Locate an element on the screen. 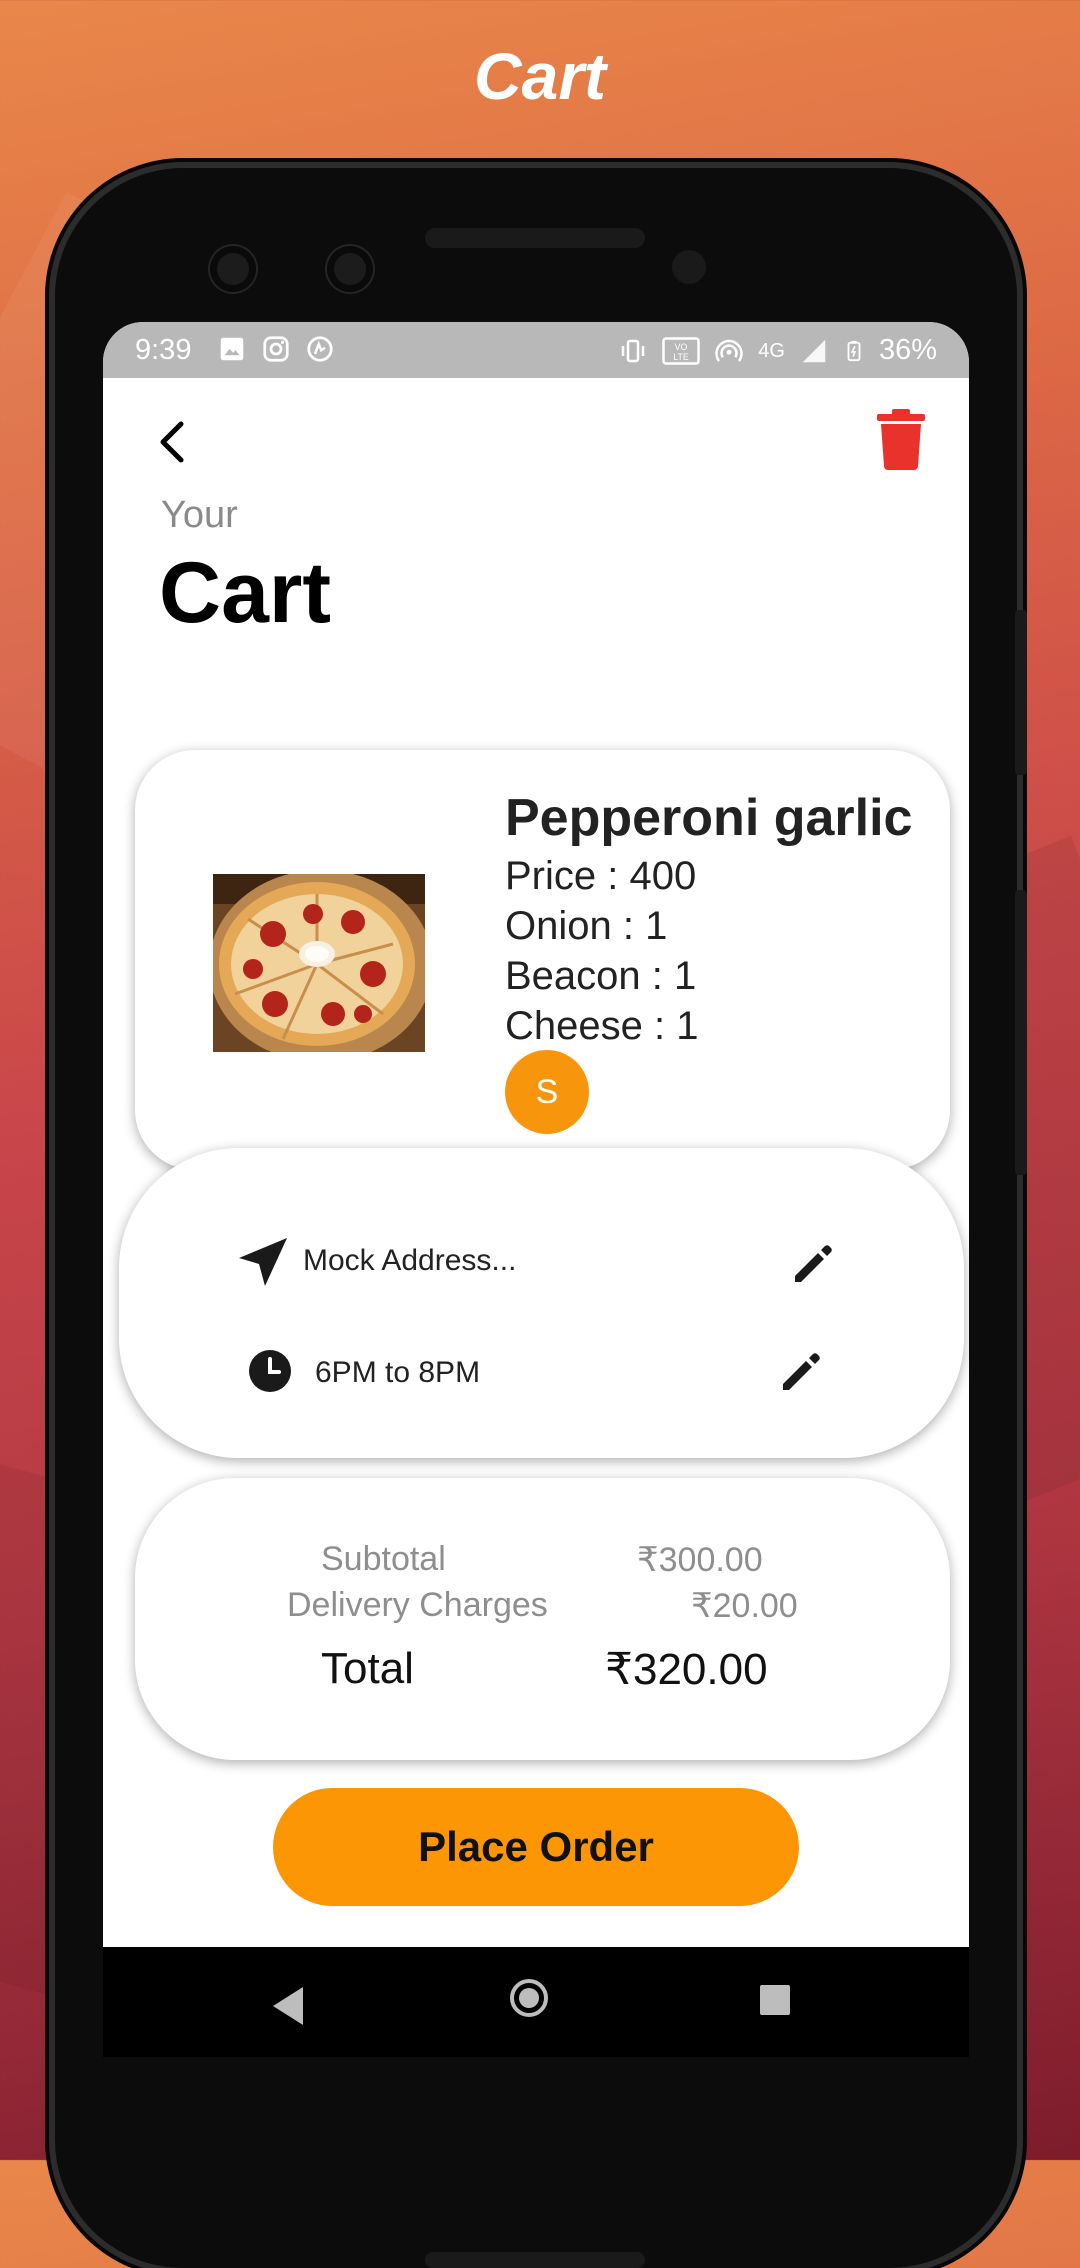 This screenshot has width=1080, height=2268. instagram-icon is located at coordinates (276, 349).